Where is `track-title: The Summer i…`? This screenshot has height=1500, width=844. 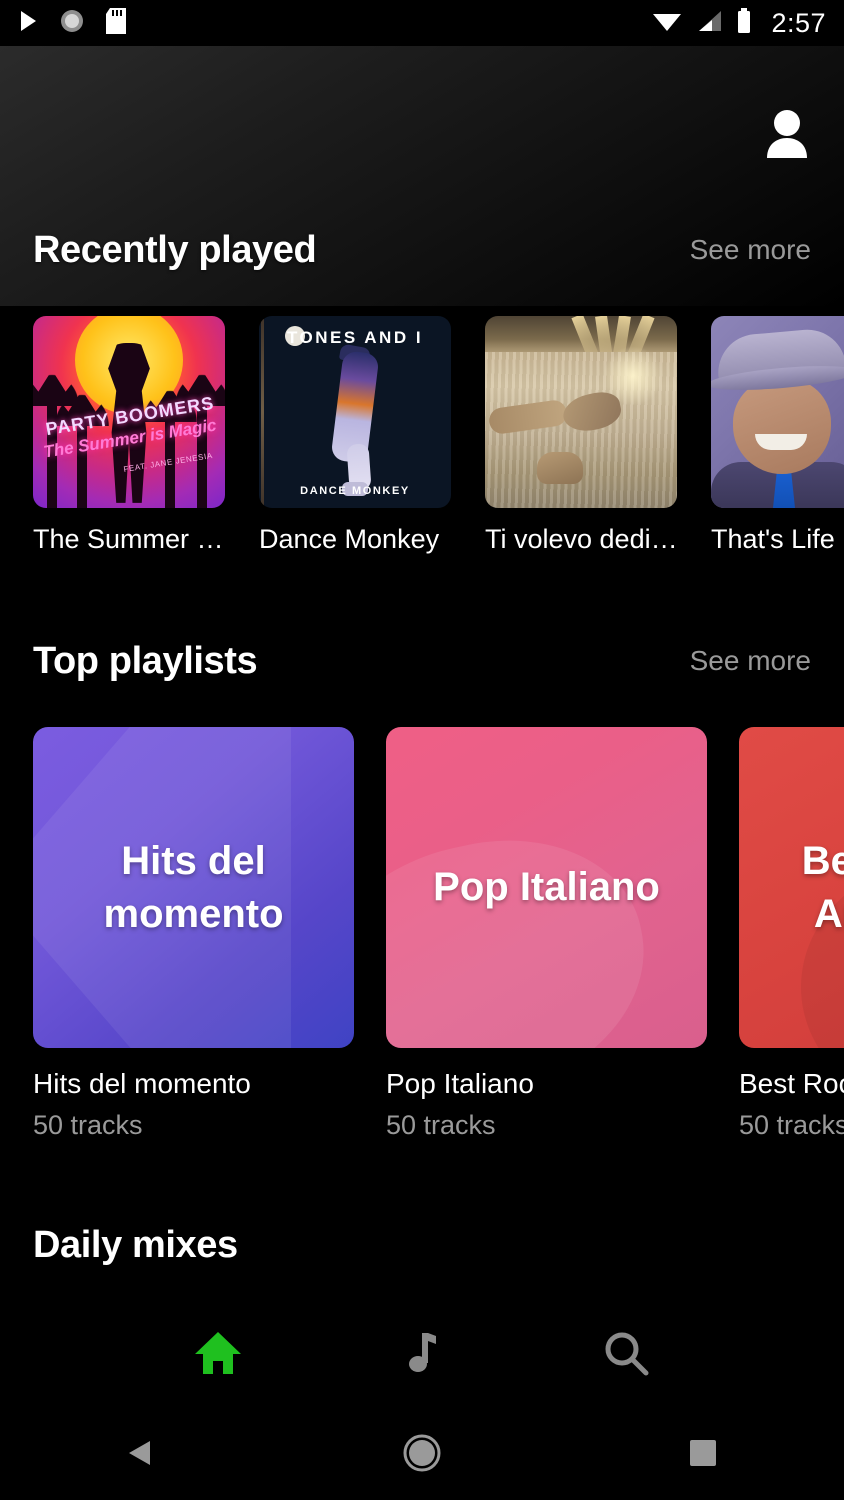 track-title: The Summer i… is located at coordinates (131, 539).